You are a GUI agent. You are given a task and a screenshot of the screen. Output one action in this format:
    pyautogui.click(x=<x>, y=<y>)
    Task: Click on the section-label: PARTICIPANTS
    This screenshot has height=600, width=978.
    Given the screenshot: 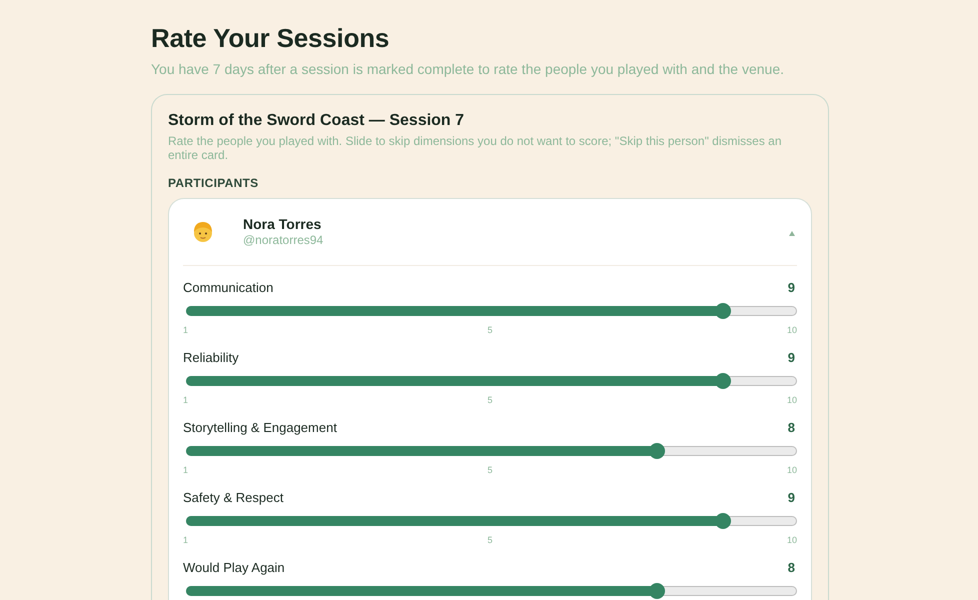 What is the action you would take?
    pyautogui.click(x=214, y=183)
    